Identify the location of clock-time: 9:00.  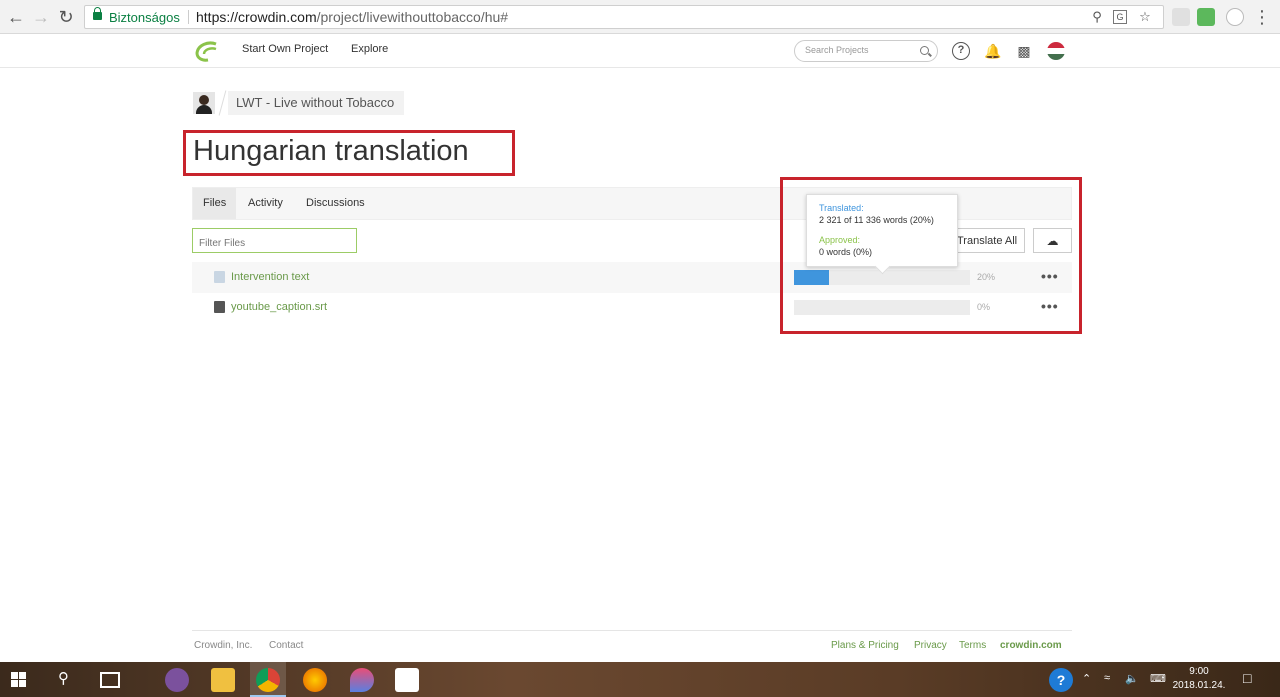
(1199, 671).